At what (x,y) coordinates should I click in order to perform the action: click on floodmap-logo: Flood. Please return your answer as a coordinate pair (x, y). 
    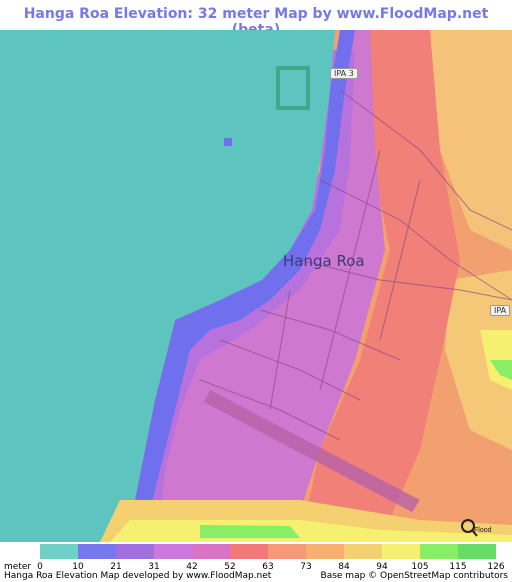
    Looking at the image, I should click on (480, 530).